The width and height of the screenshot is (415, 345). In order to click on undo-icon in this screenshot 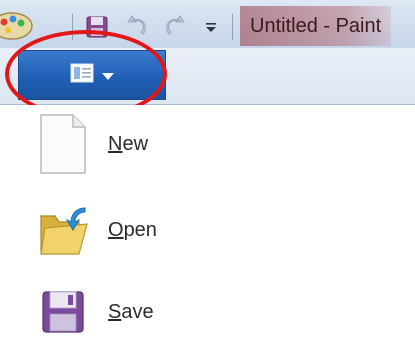, I will do `click(136, 27)`.